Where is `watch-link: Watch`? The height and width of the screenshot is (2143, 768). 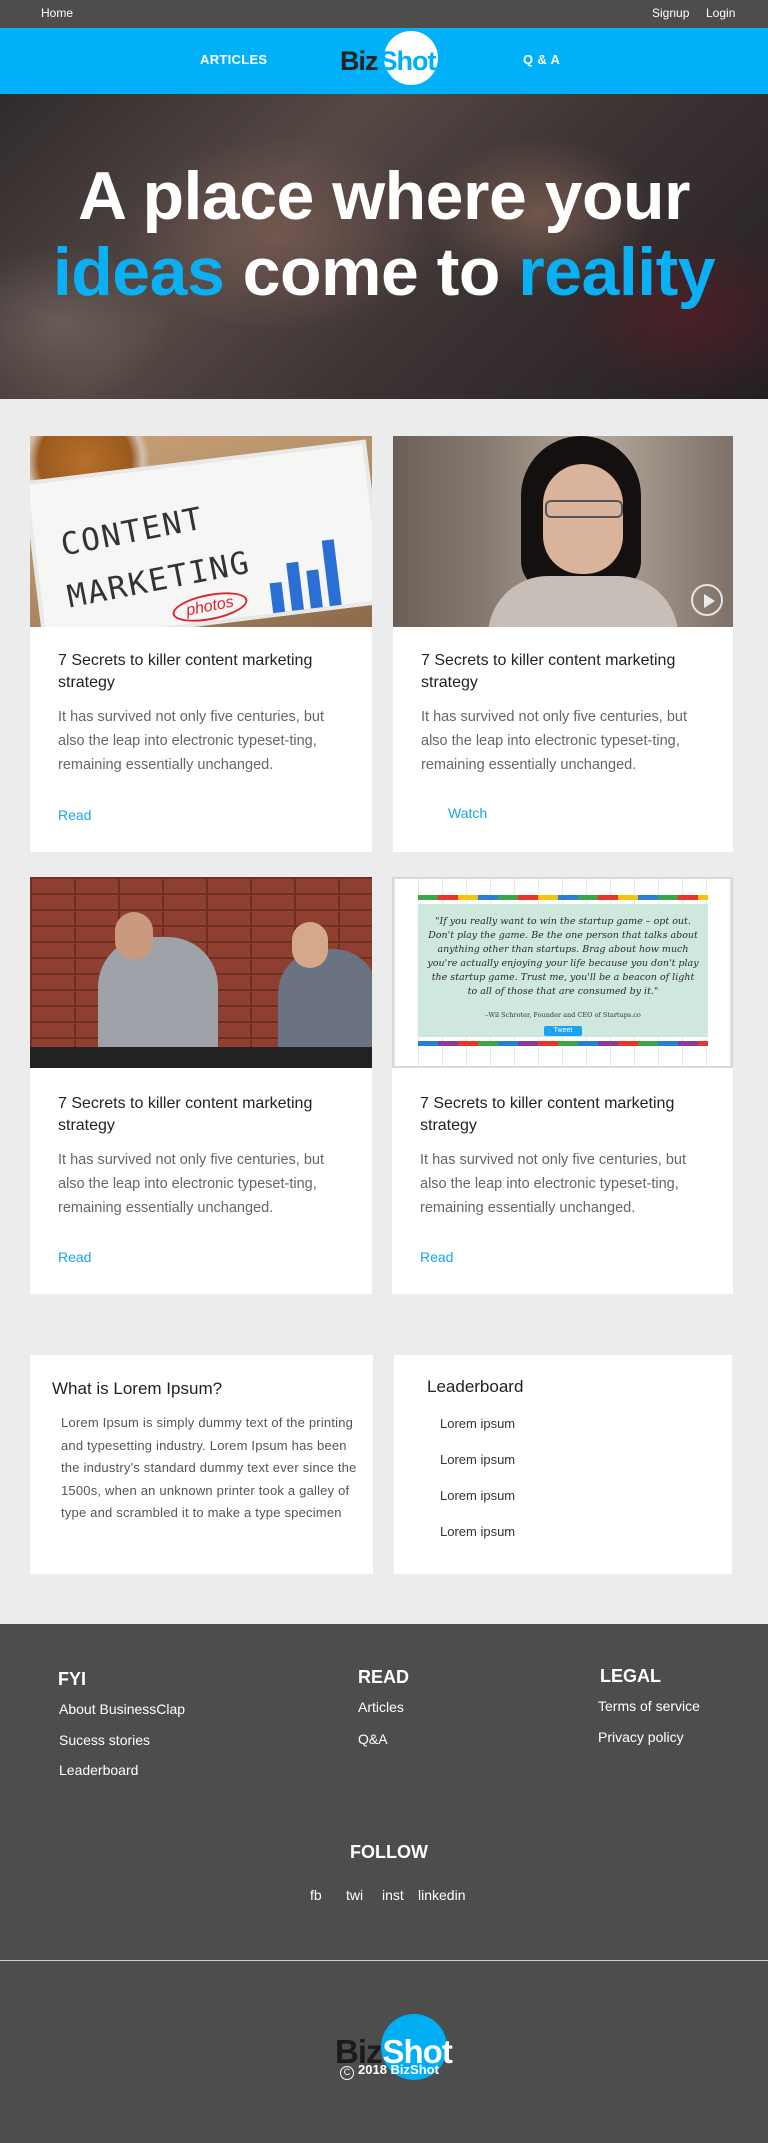 watch-link: Watch is located at coordinates (467, 813).